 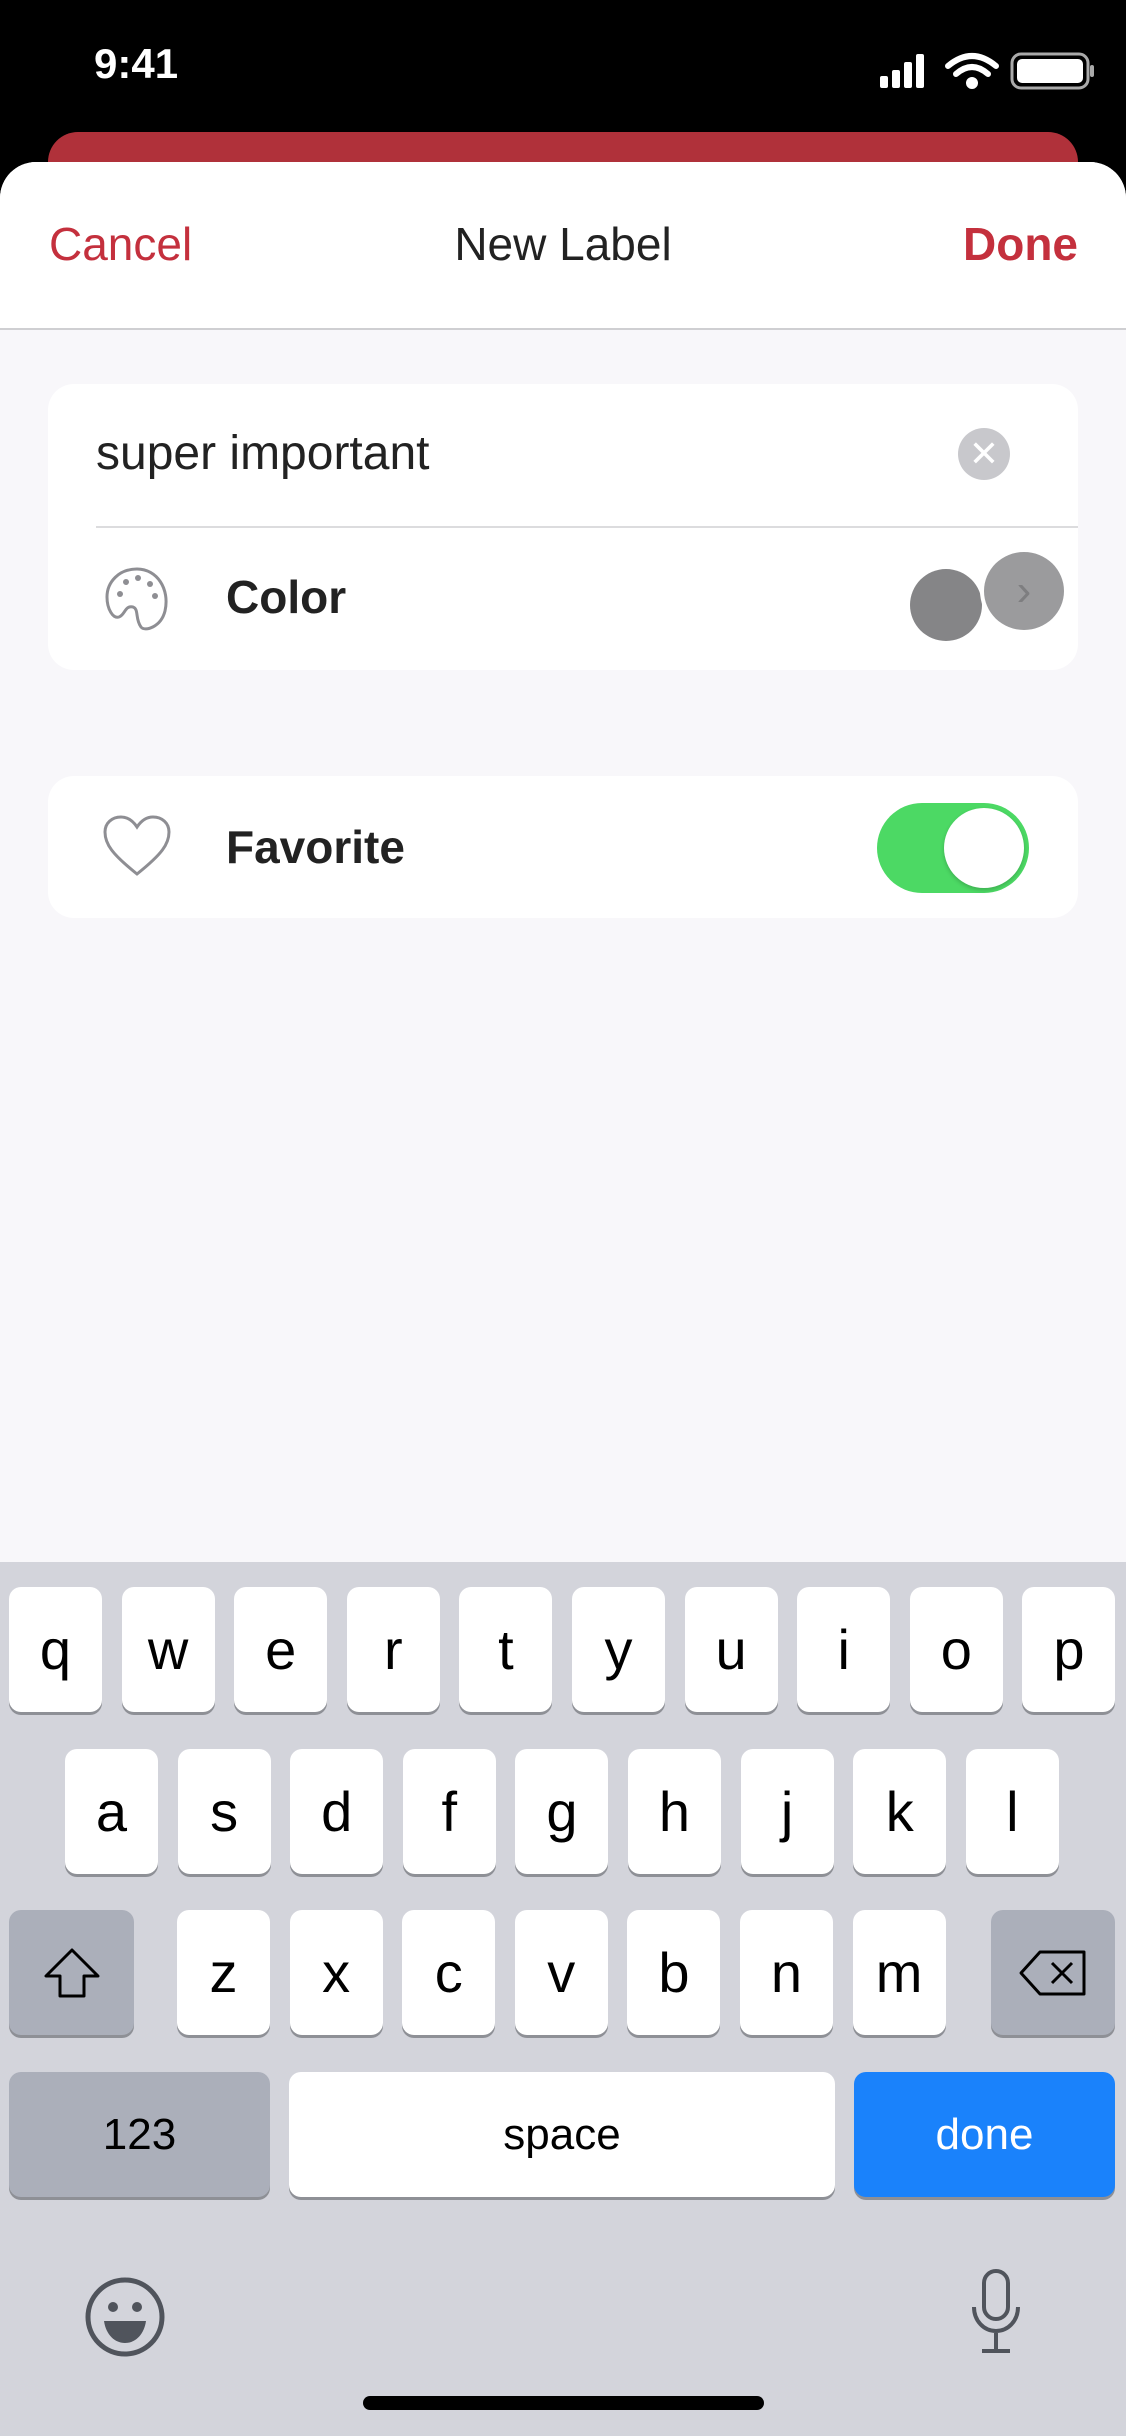 I want to click on key-s: s, so click(x=224, y=1811).